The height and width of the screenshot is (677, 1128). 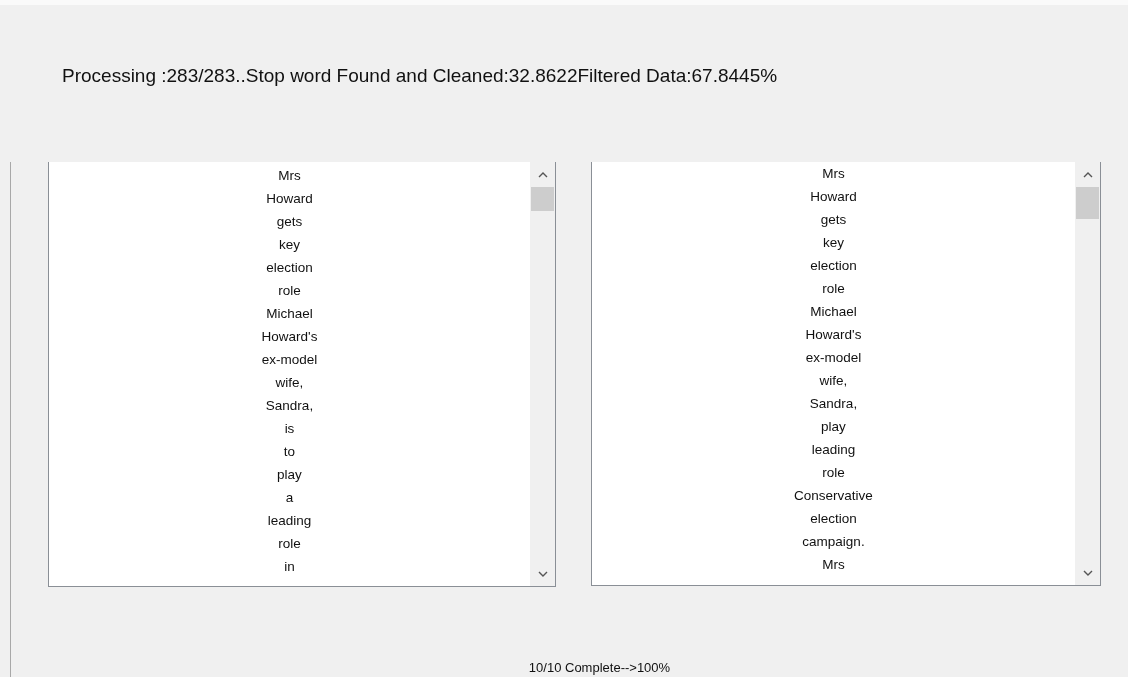 What do you see at coordinates (420, 76) in the screenshot?
I see `processing-status: Processing :283/283..Stop word Found and Cleaned:32.8622Filtered Data:67.8445%` at bounding box center [420, 76].